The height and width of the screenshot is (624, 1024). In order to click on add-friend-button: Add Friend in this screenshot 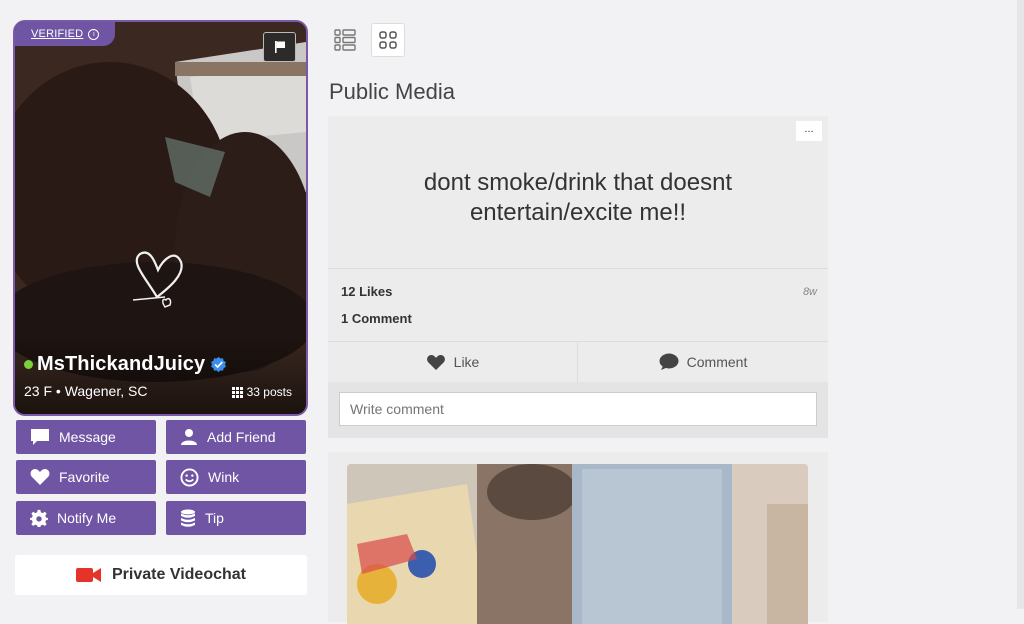, I will do `click(236, 437)`.